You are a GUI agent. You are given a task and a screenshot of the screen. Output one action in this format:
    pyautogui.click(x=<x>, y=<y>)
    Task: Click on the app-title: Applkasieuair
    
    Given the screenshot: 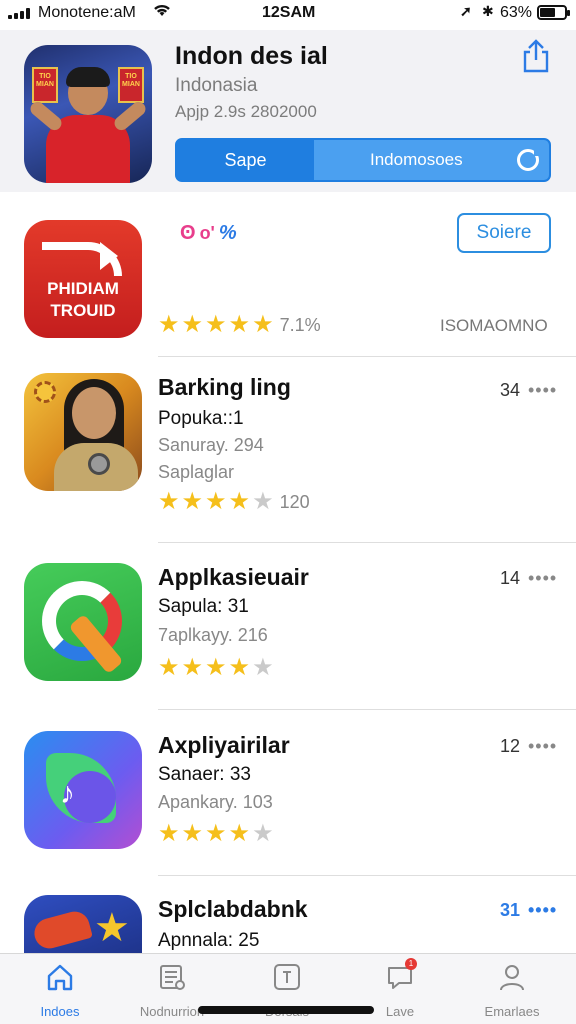 What is the action you would take?
    pyautogui.click(x=233, y=577)
    